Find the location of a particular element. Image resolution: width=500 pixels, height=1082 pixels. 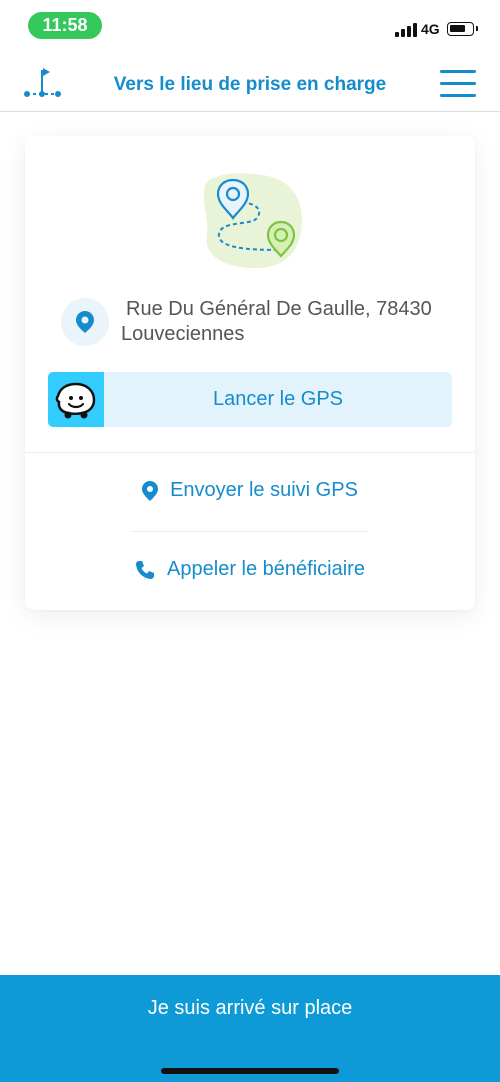

launch-gps-button: Lancer le GPS is located at coordinates (250, 399).